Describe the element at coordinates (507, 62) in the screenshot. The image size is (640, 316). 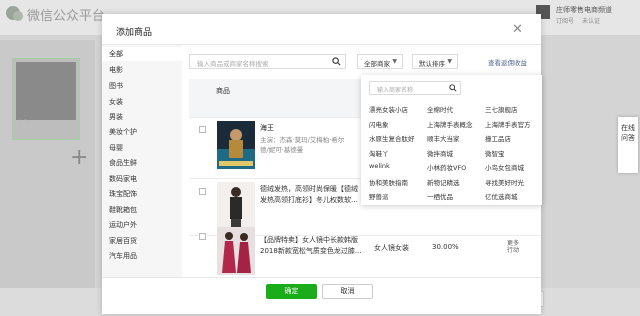
I see `income-link: 查看返佣收益` at that location.